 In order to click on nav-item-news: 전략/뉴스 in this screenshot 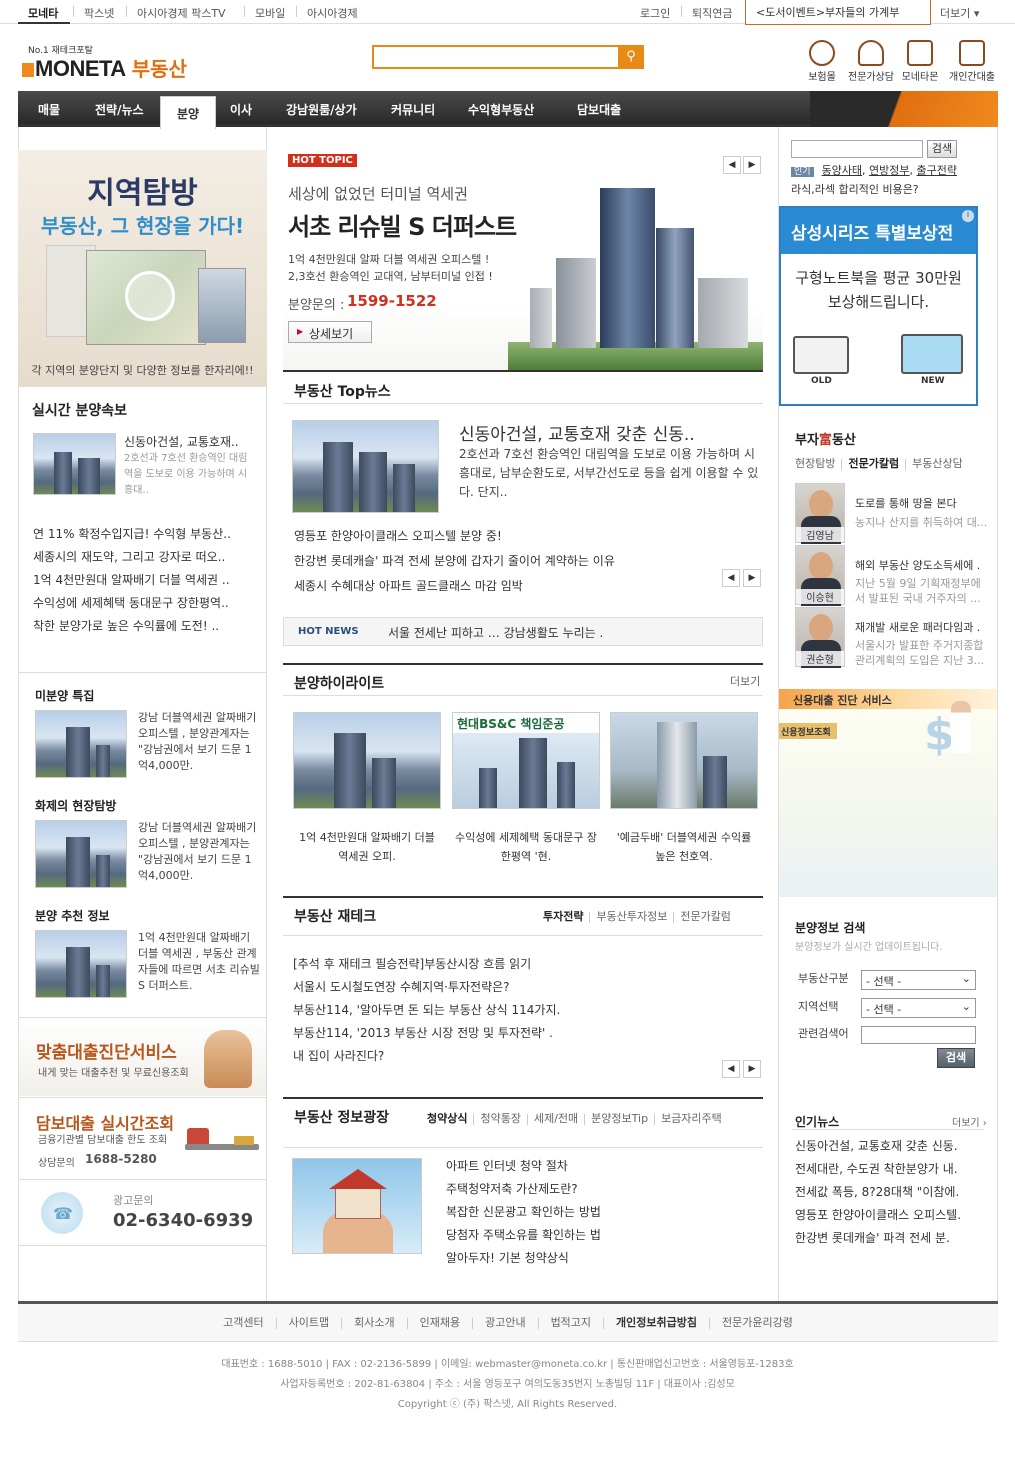, I will do `click(119, 109)`.